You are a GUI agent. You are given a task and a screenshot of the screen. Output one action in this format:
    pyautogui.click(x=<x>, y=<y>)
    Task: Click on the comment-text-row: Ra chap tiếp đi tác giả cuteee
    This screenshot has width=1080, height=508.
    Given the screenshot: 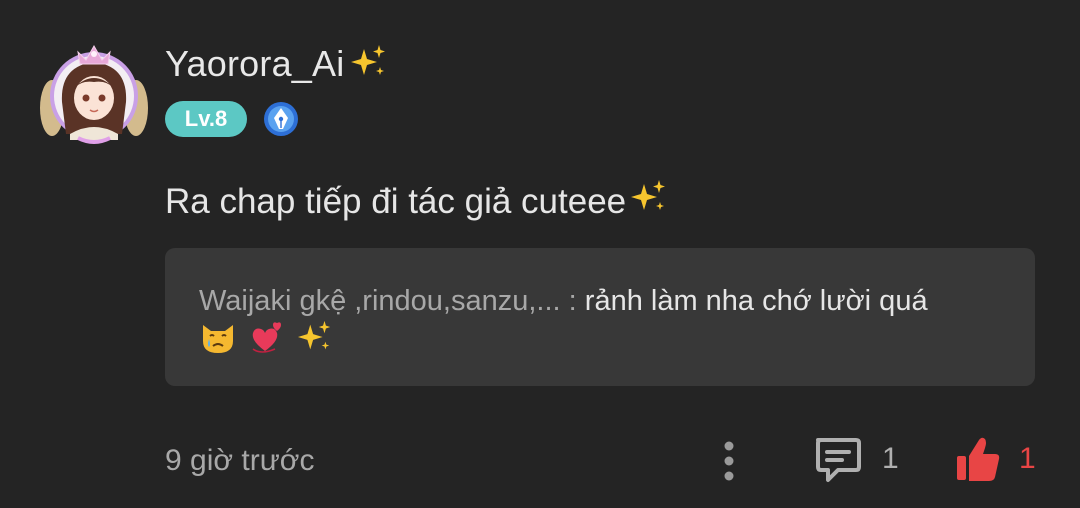 What is the action you would take?
    pyautogui.click(x=416, y=201)
    